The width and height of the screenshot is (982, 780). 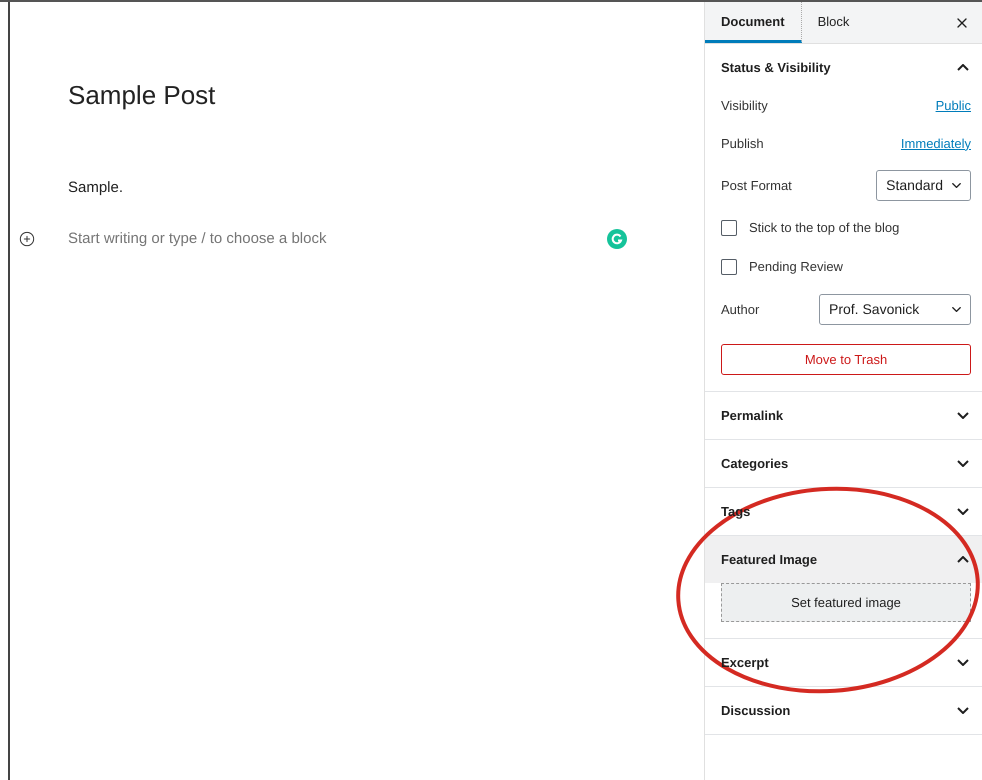 What do you see at coordinates (834, 22) in the screenshot?
I see `sidebar-tab: Block` at bounding box center [834, 22].